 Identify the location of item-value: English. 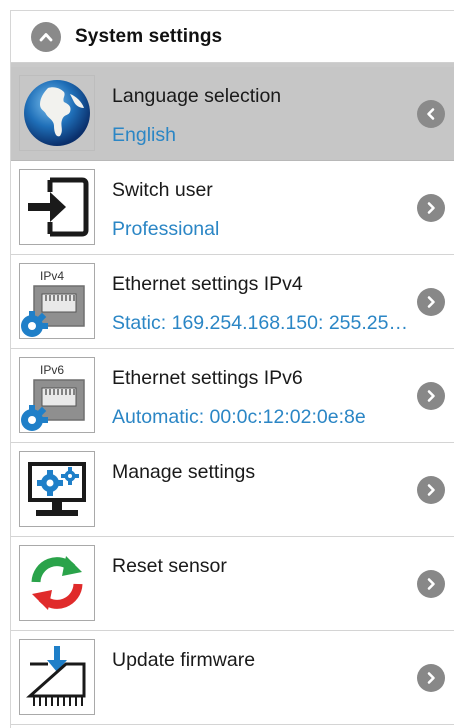
(144, 135).